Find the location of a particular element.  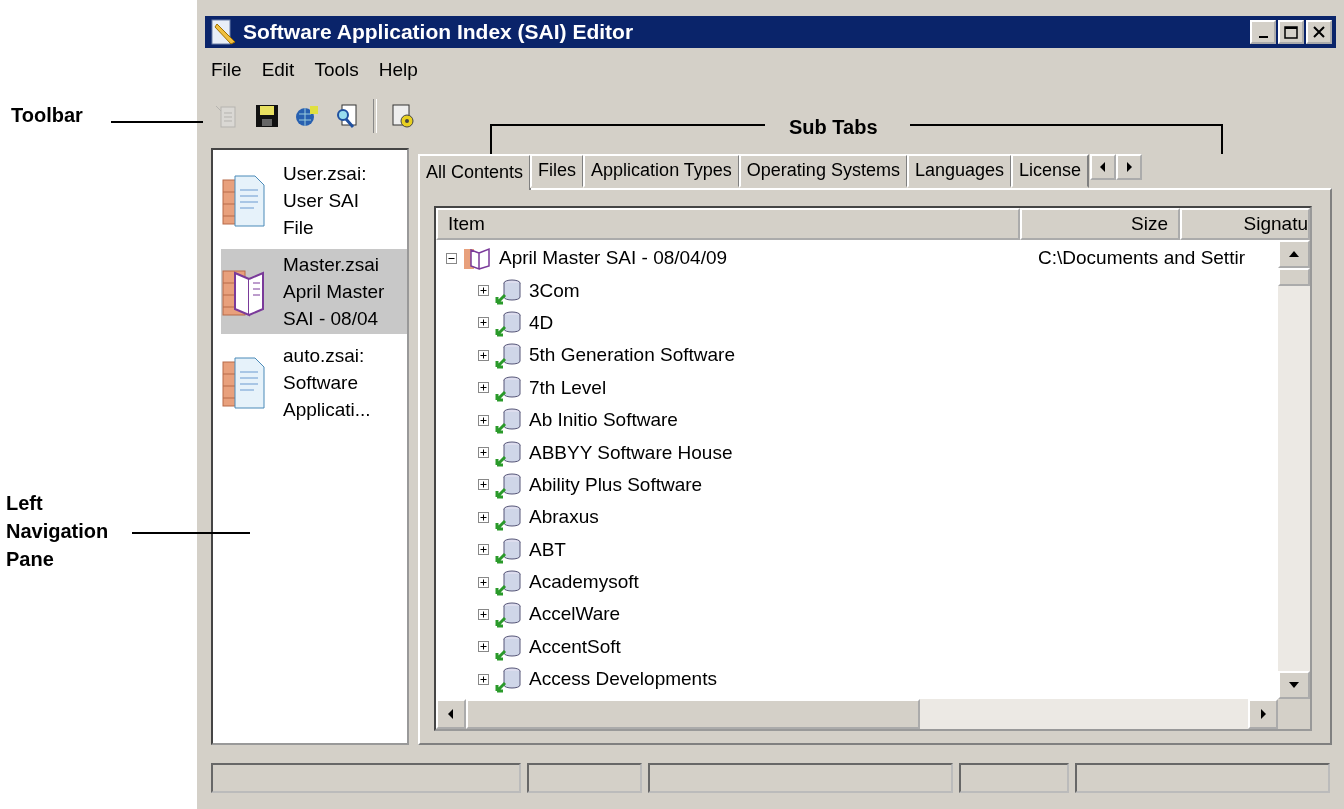

tree-item-label: ABBYY Software House is located at coordinates (631, 452).